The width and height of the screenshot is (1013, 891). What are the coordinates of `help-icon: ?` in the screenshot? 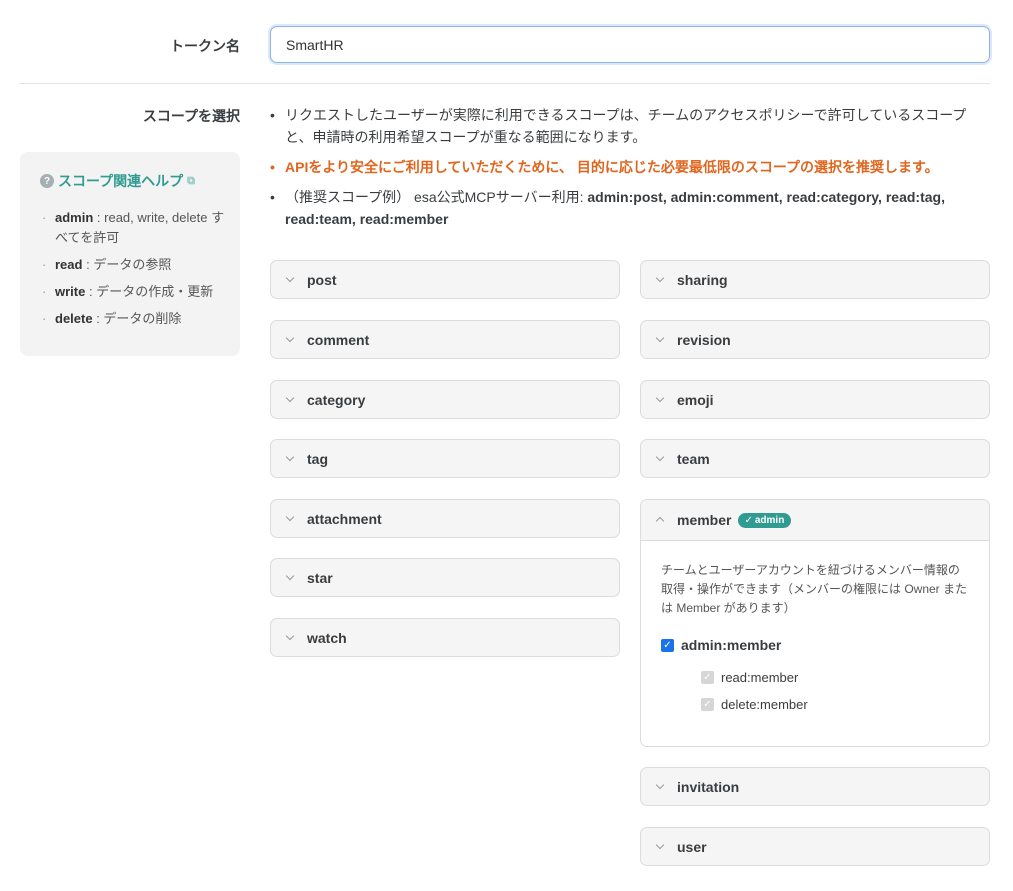 It's located at (47, 181).